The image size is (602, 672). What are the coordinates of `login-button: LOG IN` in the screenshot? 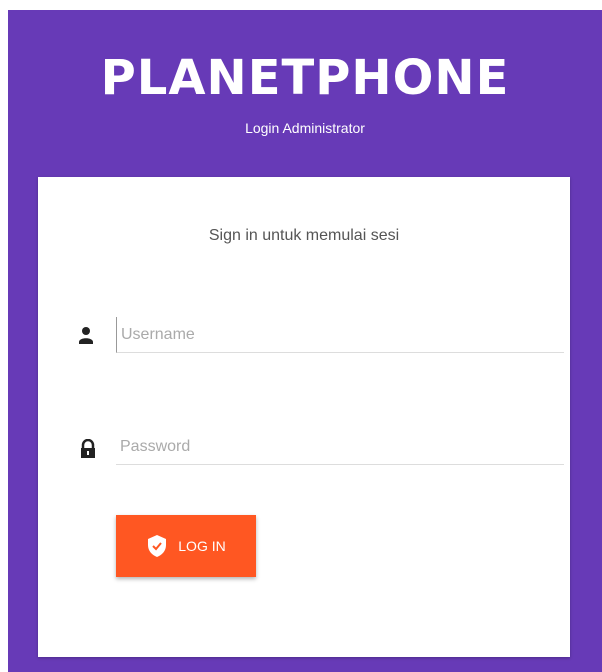 It's located at (186, 546).